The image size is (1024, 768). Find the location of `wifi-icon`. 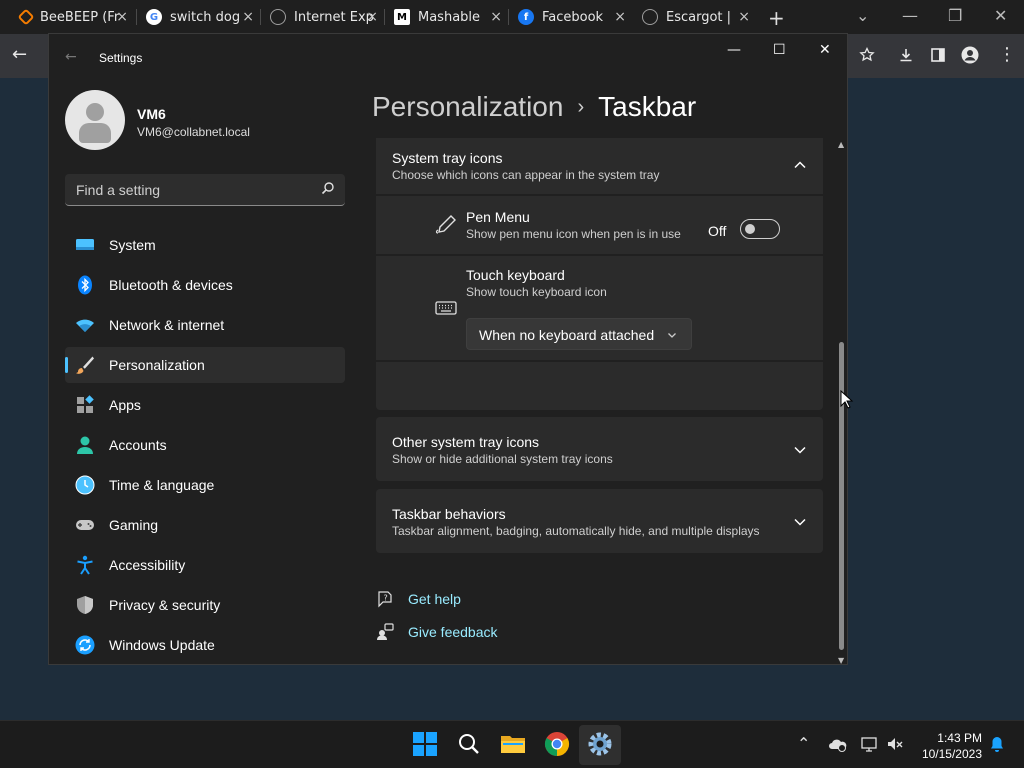

wifi-icon is located at coordinates (85, 325).